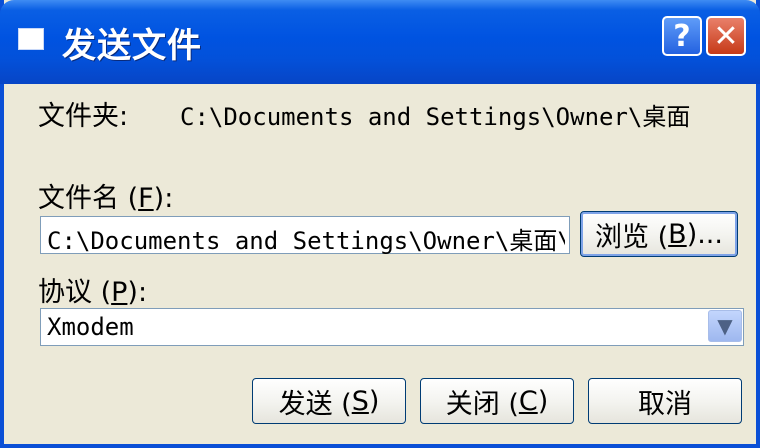  I want to click on chevron-down-icon: ▼, so click(725, 326).